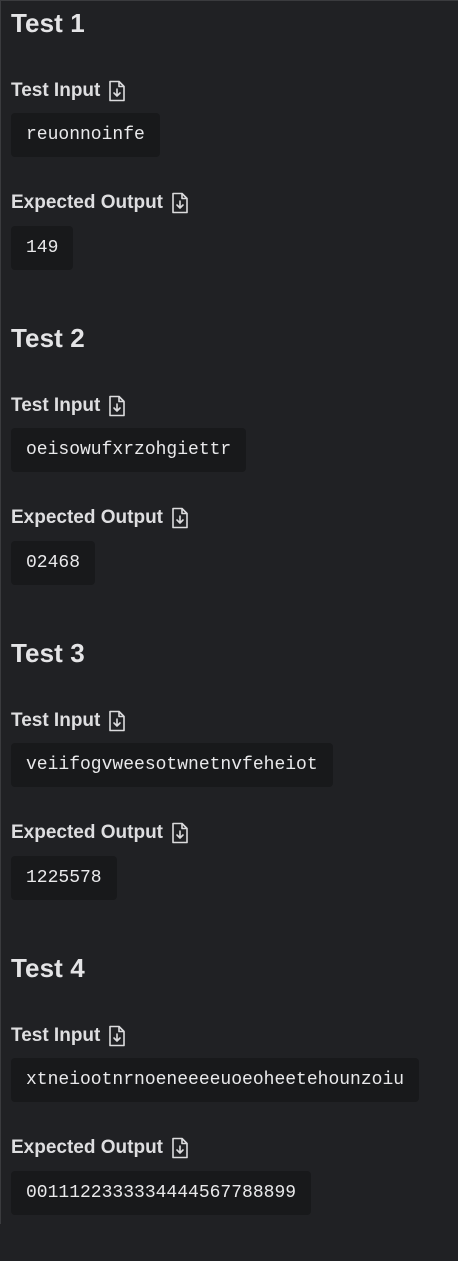  What do you see at coordinates (161, 1193) in the screenshot?
I see `expected-output-value: 0011122333334444567788899` at bounding box center [161, 1193].